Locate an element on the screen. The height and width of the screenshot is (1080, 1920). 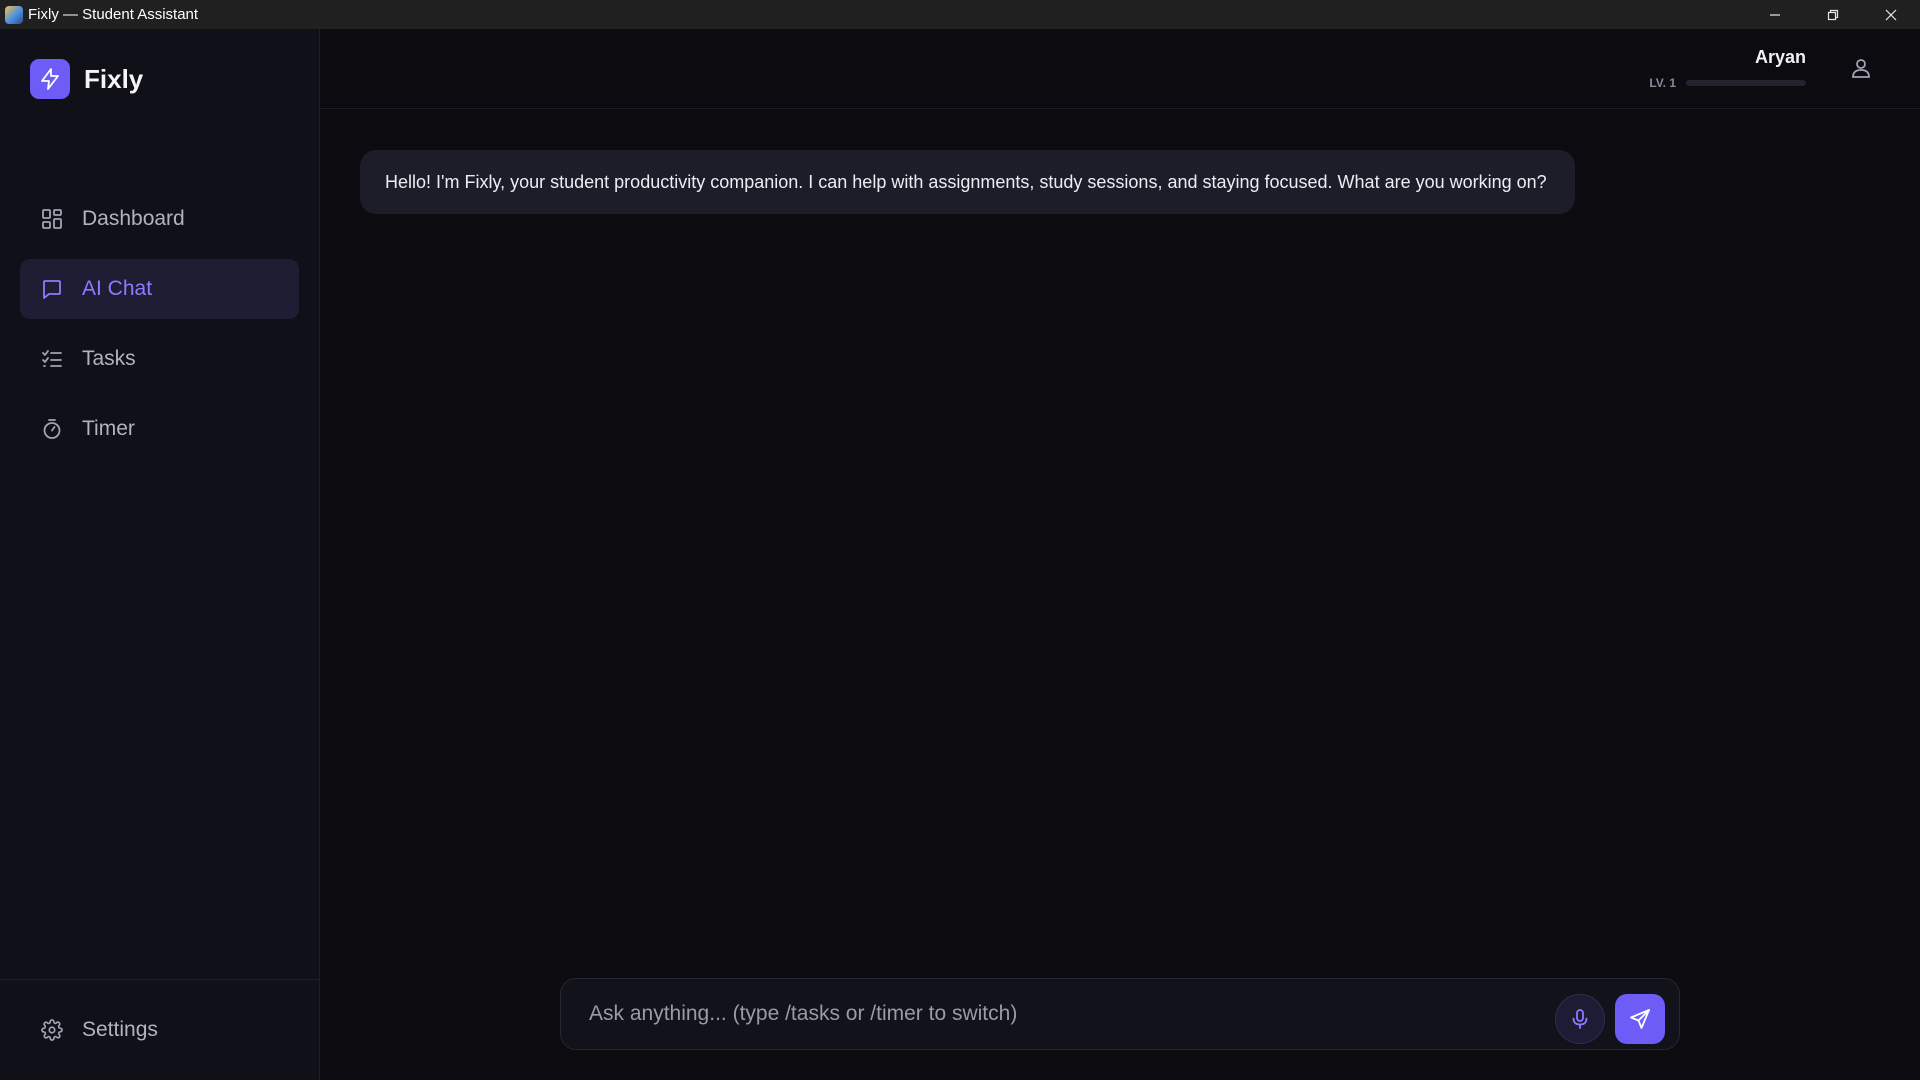
minimize-button is located at coordinates (1775, 14).